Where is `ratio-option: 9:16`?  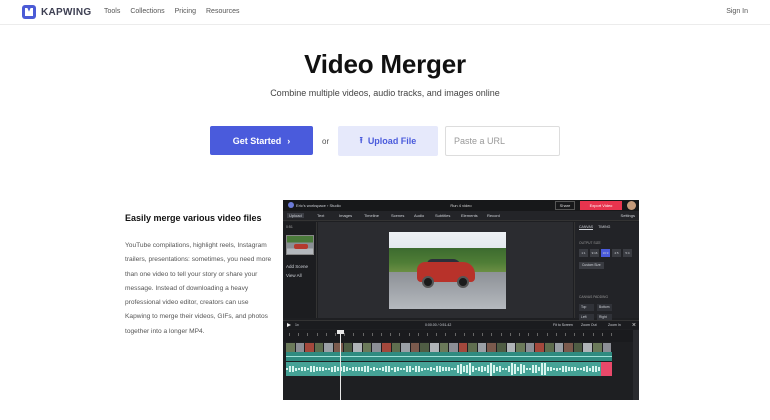
ratio-option: 9:16 is located at coordinates (594, 253).